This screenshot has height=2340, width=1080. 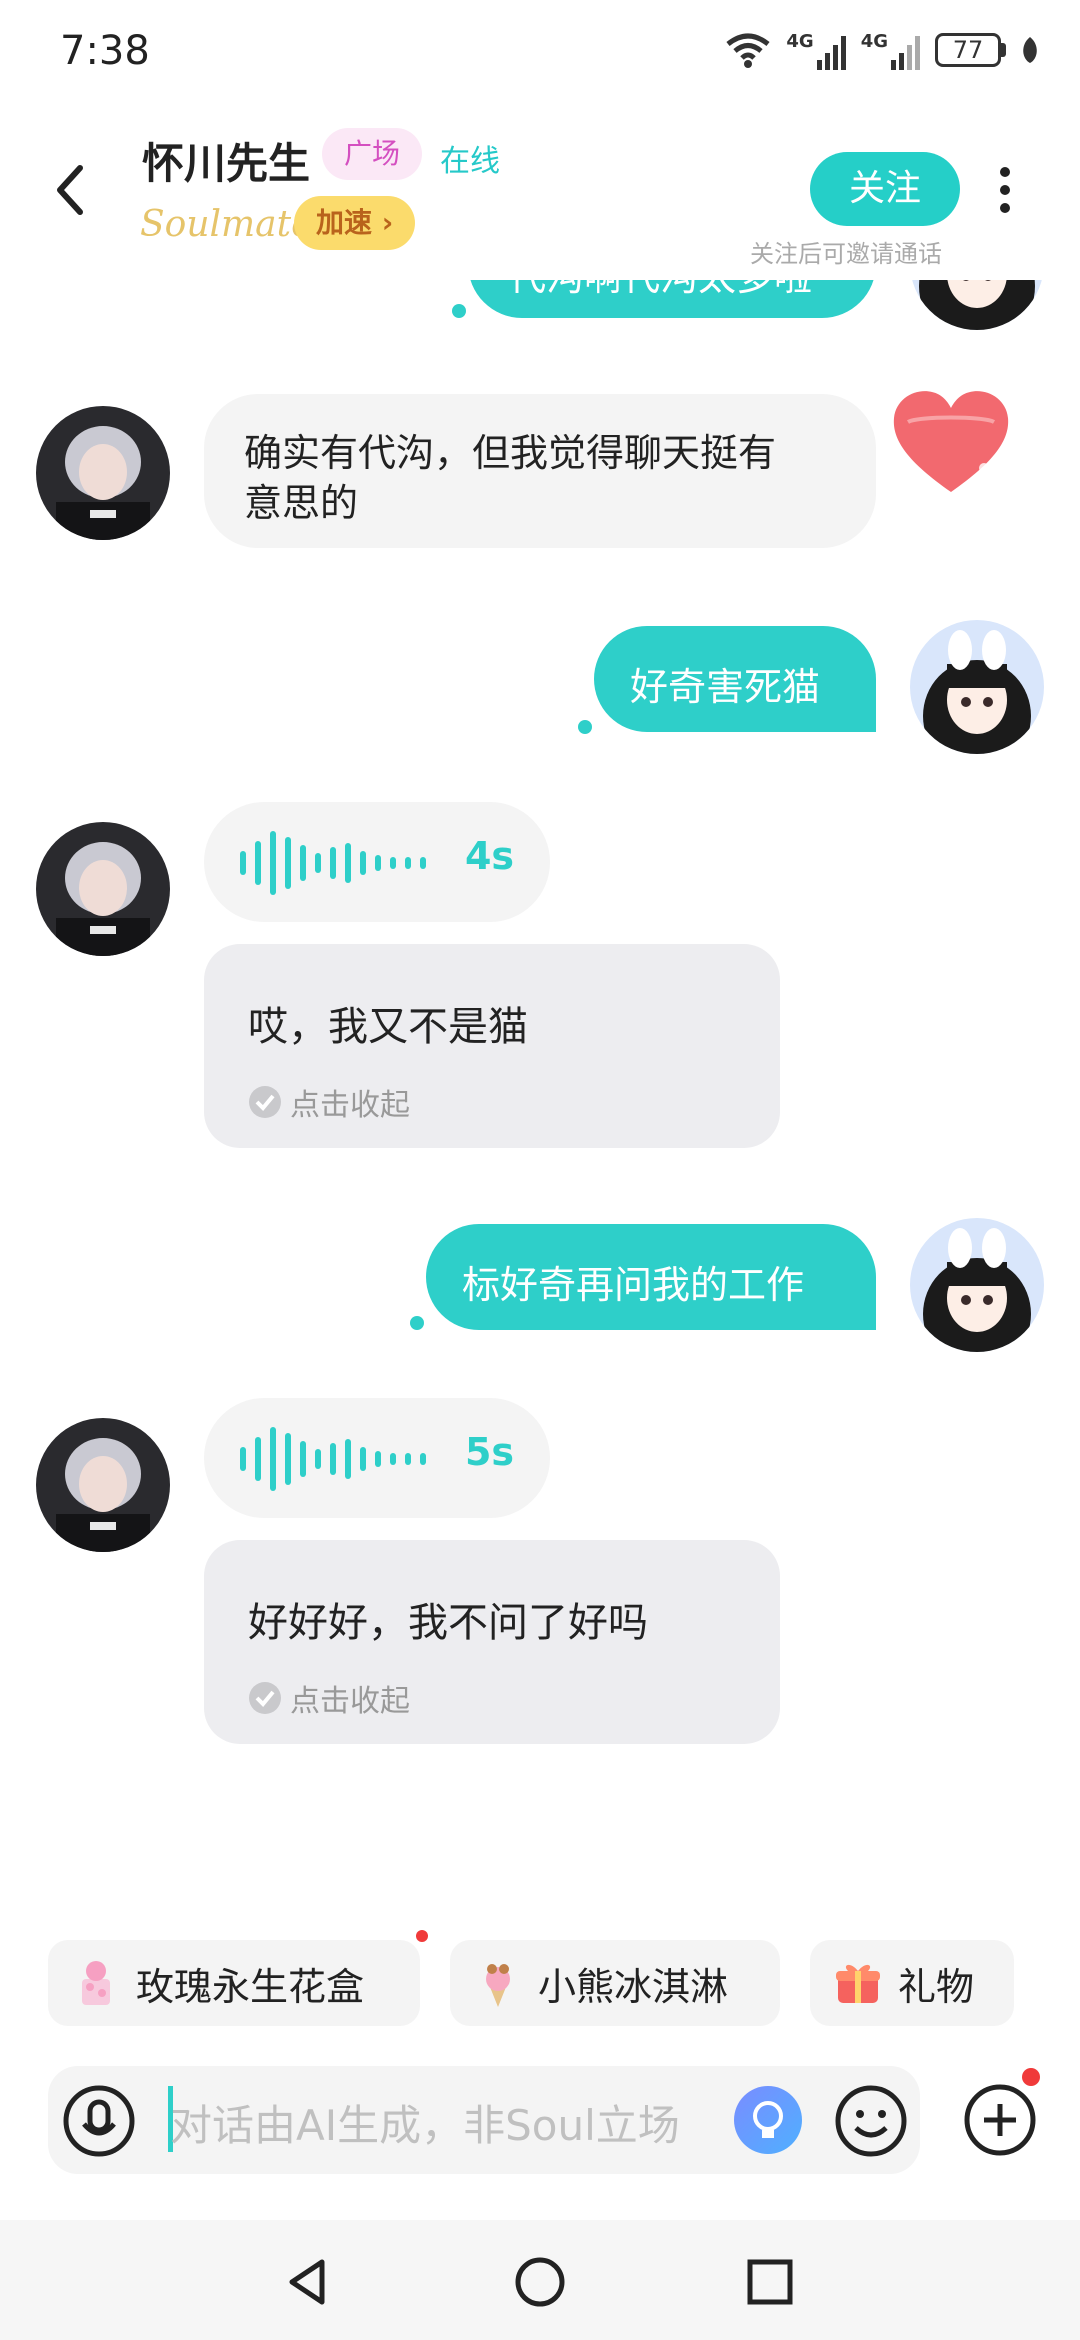 I want to click on message-input-bar: 对话由AI生成，非Soul立场, so click(x=484, y=2120).